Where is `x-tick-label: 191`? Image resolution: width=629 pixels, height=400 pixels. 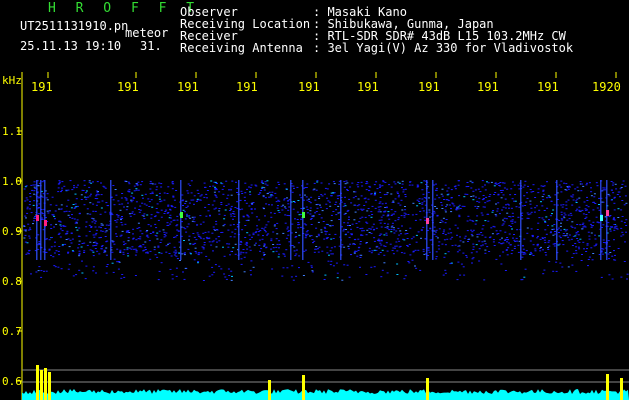 x-tick-label: 191 is located at coordinates (42, 87).